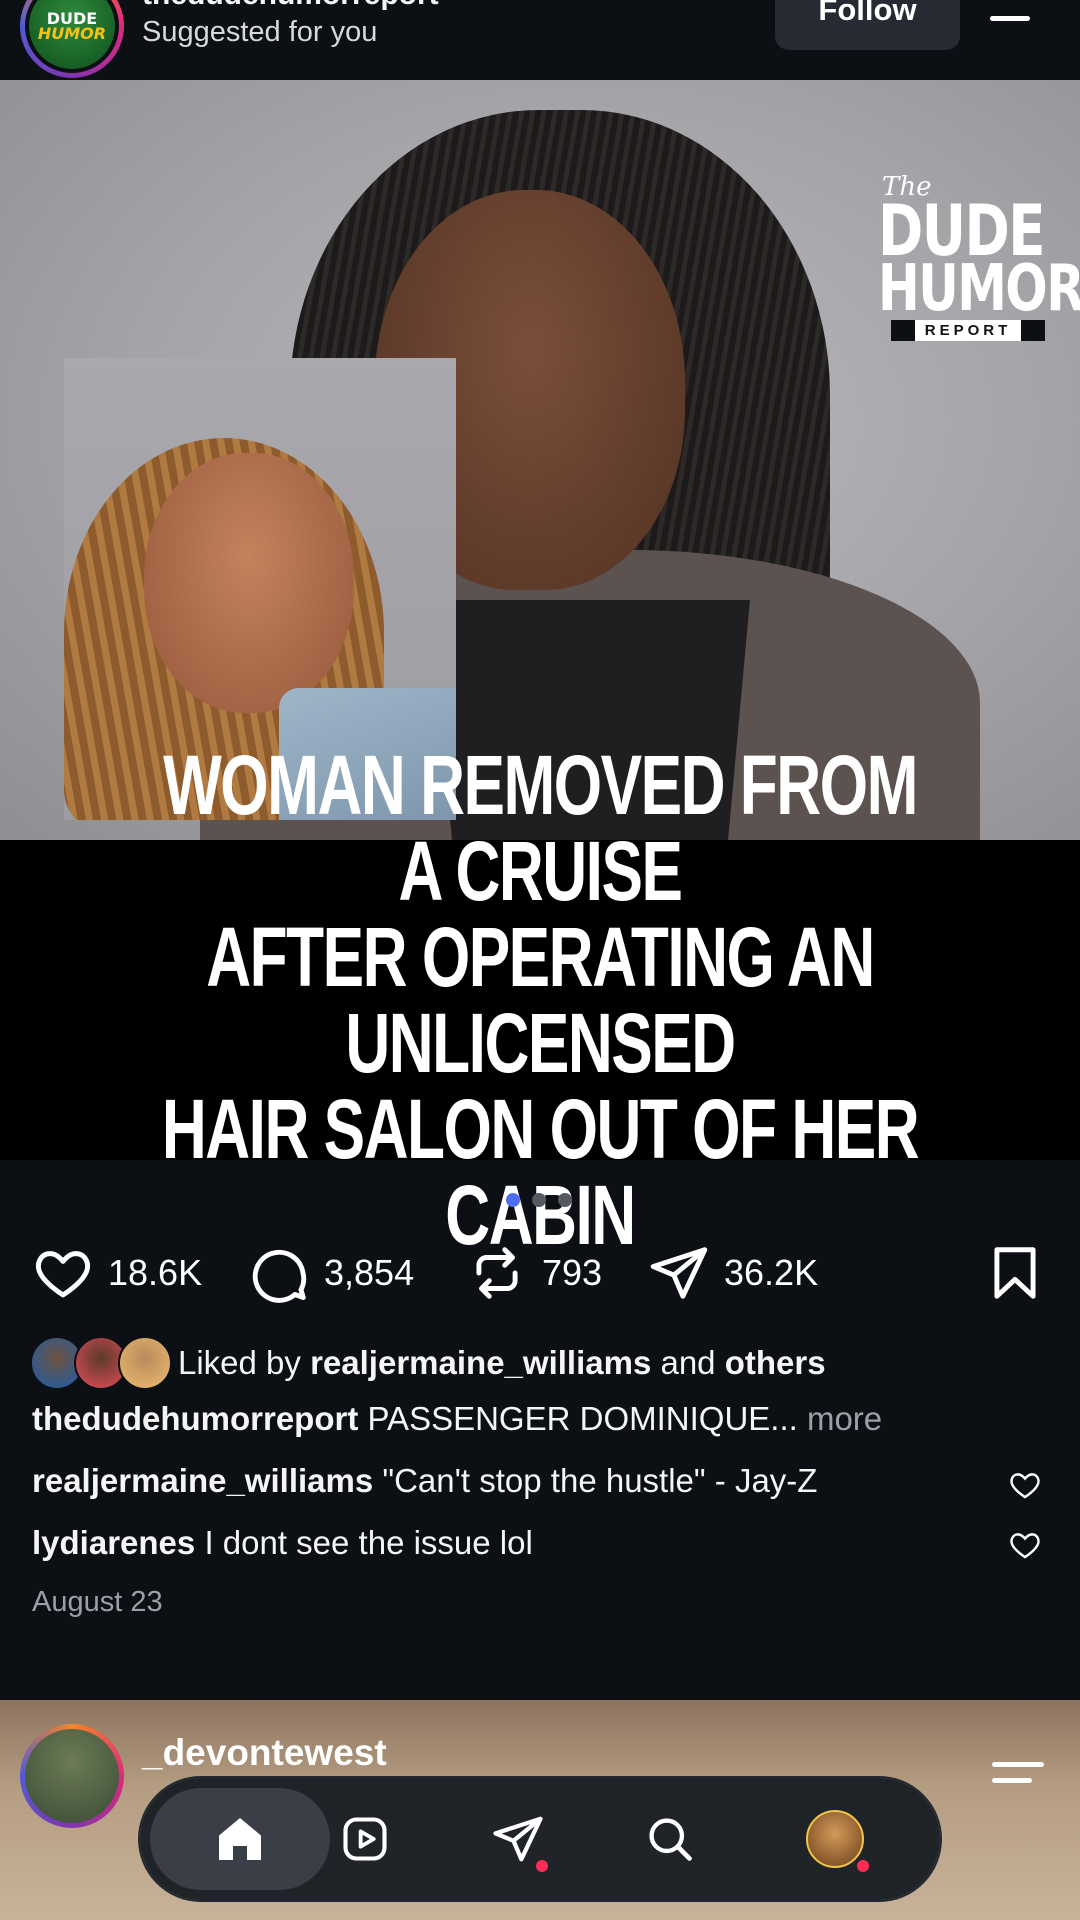 This screenshot has width=1080, height=1920. I want to click on share-action: 36.2K, so click(733, 1273).